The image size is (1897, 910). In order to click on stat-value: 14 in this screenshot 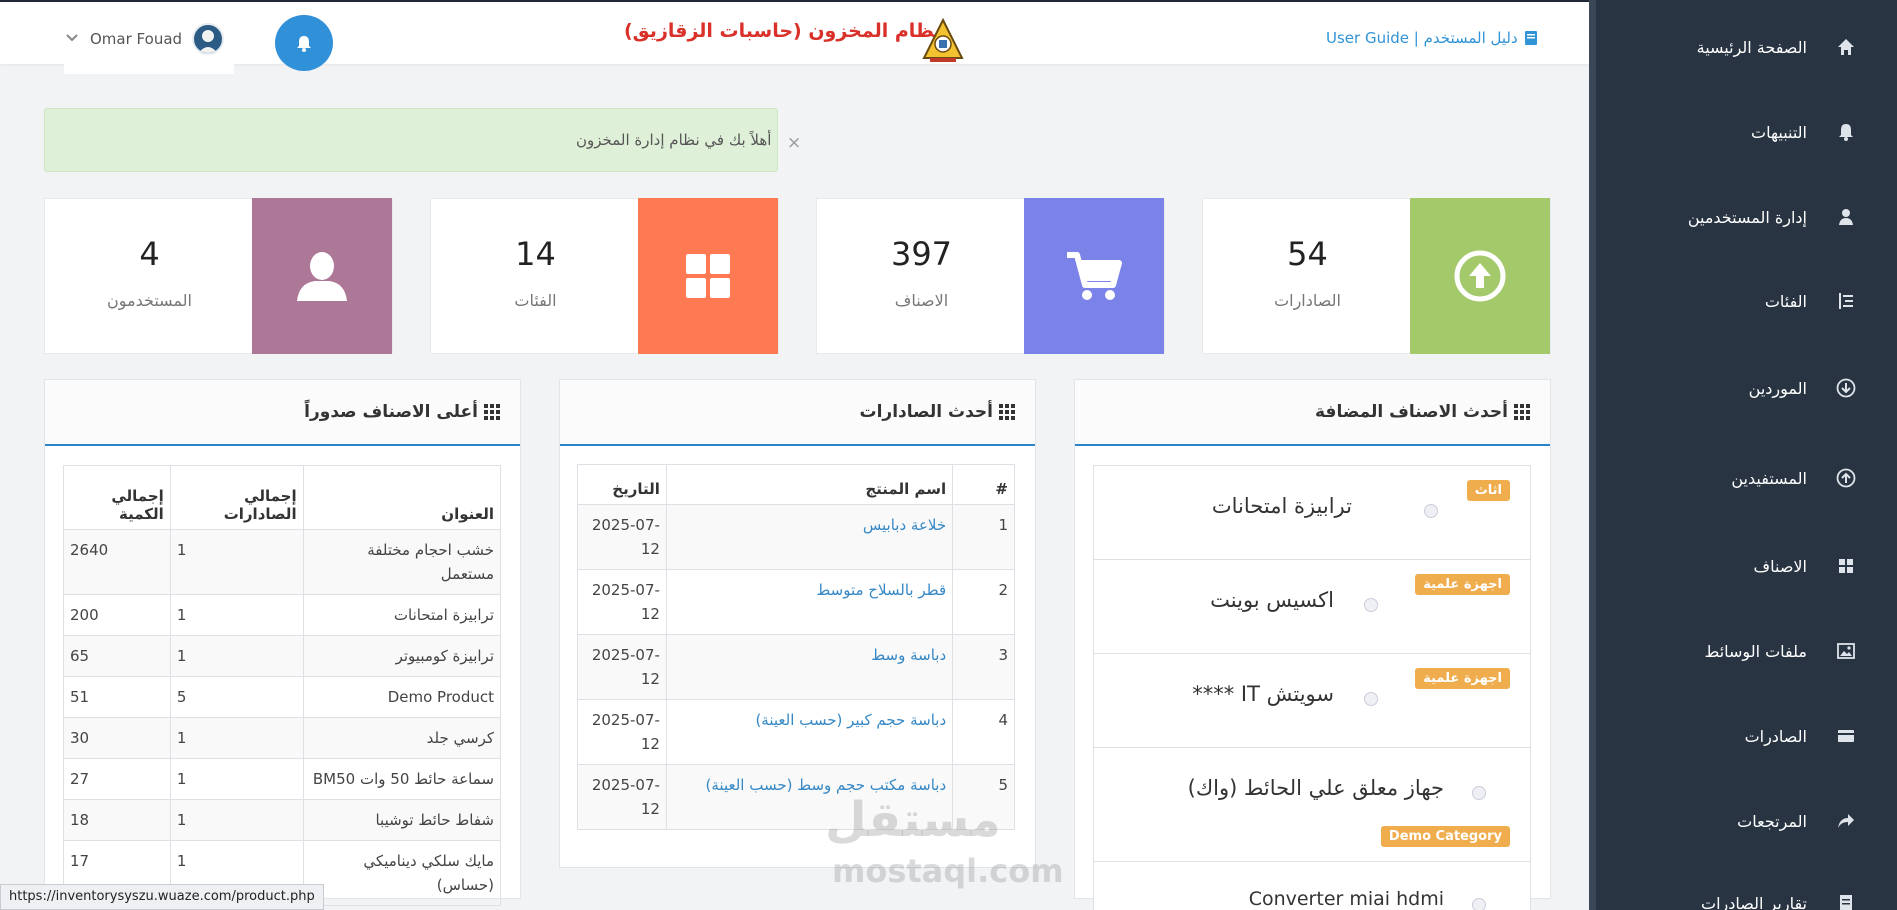, I will do `click(535, 254)`.